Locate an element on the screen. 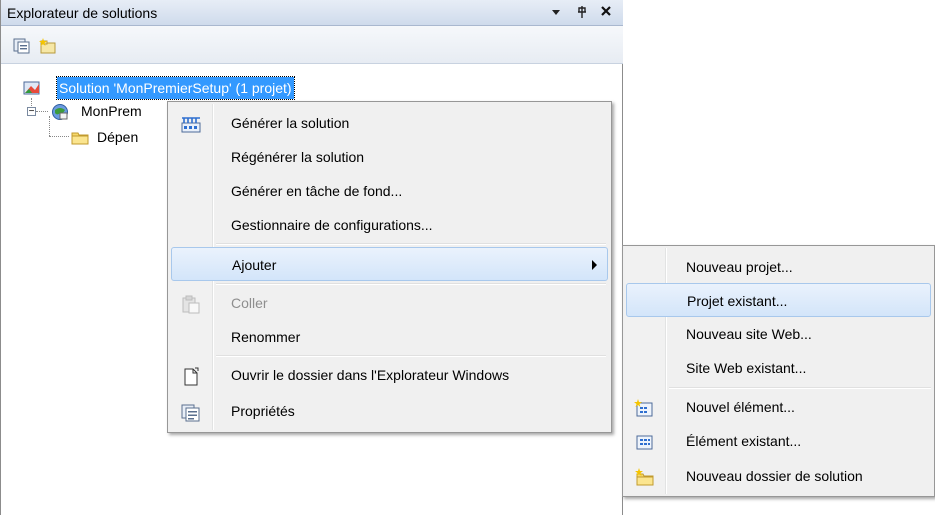 This screenshot has width=935, height=515. menu-item-properties: Propriétés is located at coordinates (389, 411).